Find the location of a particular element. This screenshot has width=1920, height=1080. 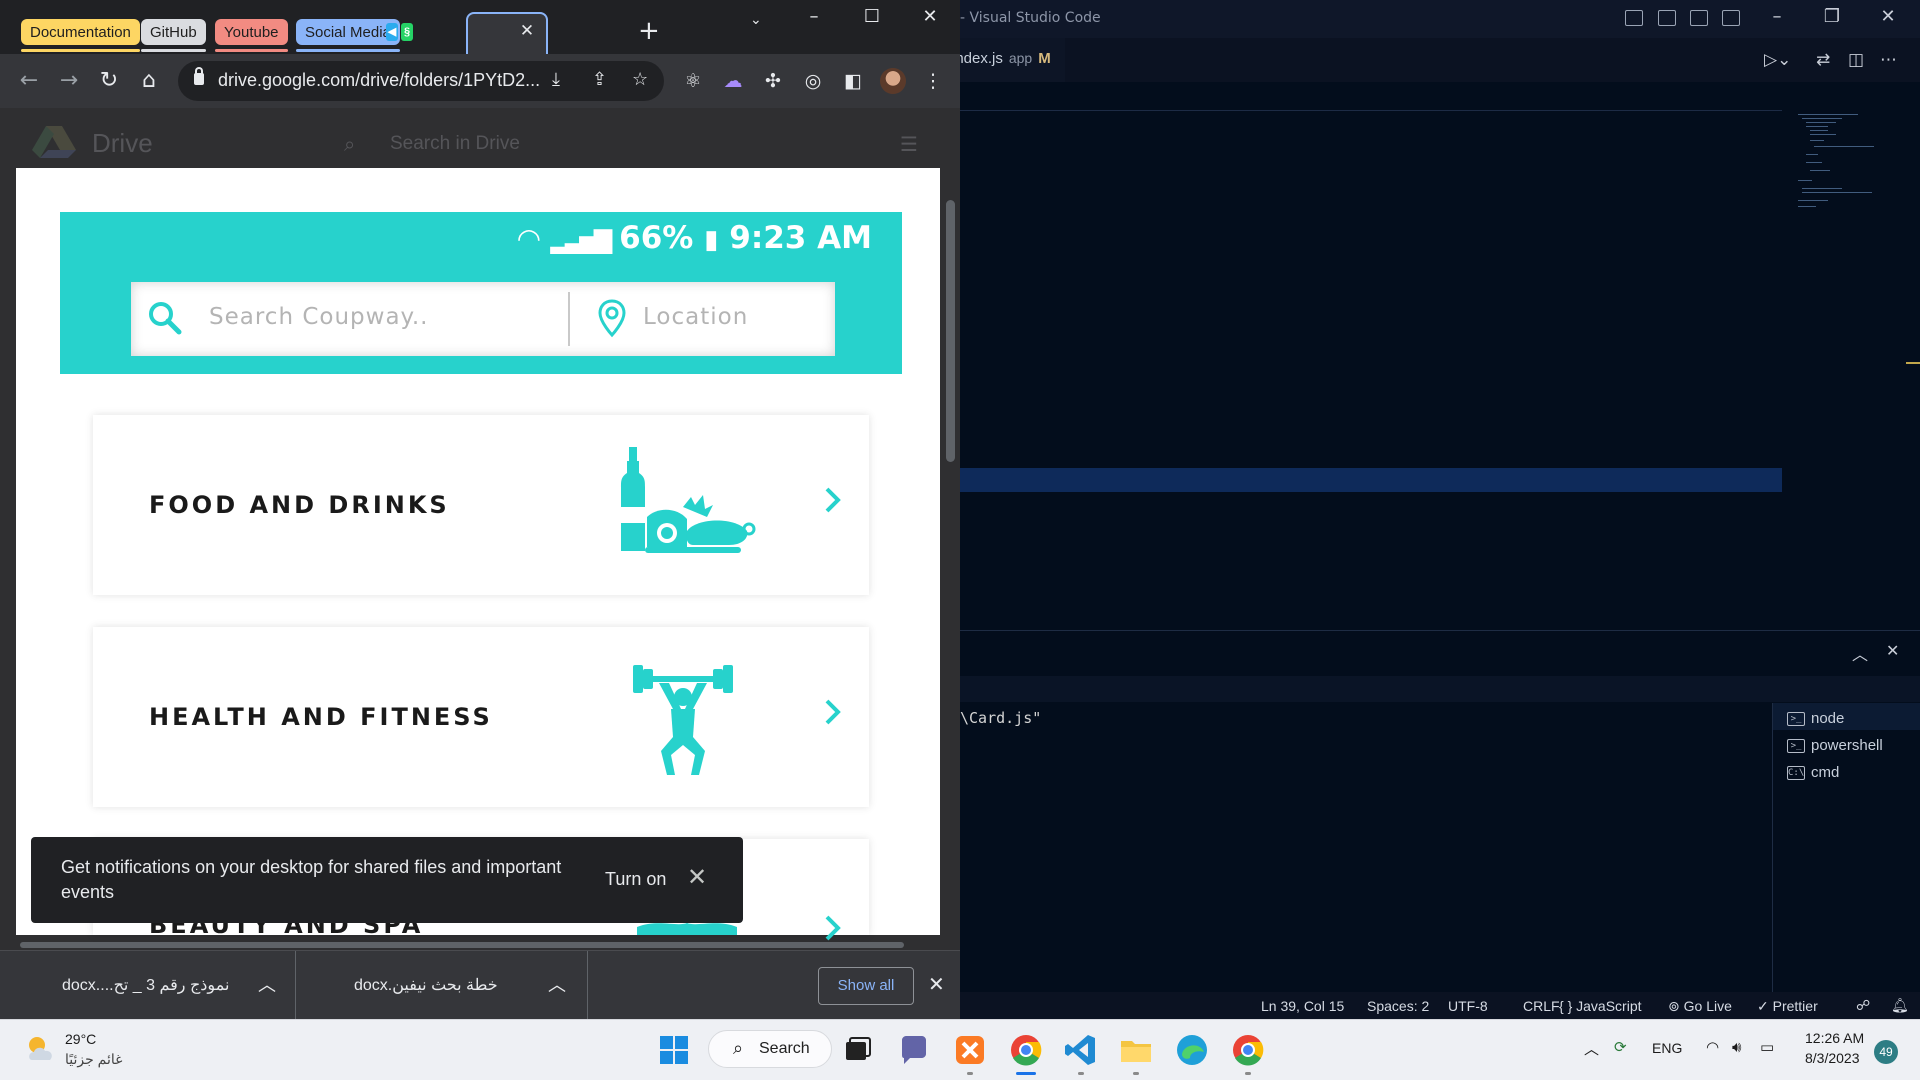

sync-icon: ⟳ is located at coordinates (1620, 1047).